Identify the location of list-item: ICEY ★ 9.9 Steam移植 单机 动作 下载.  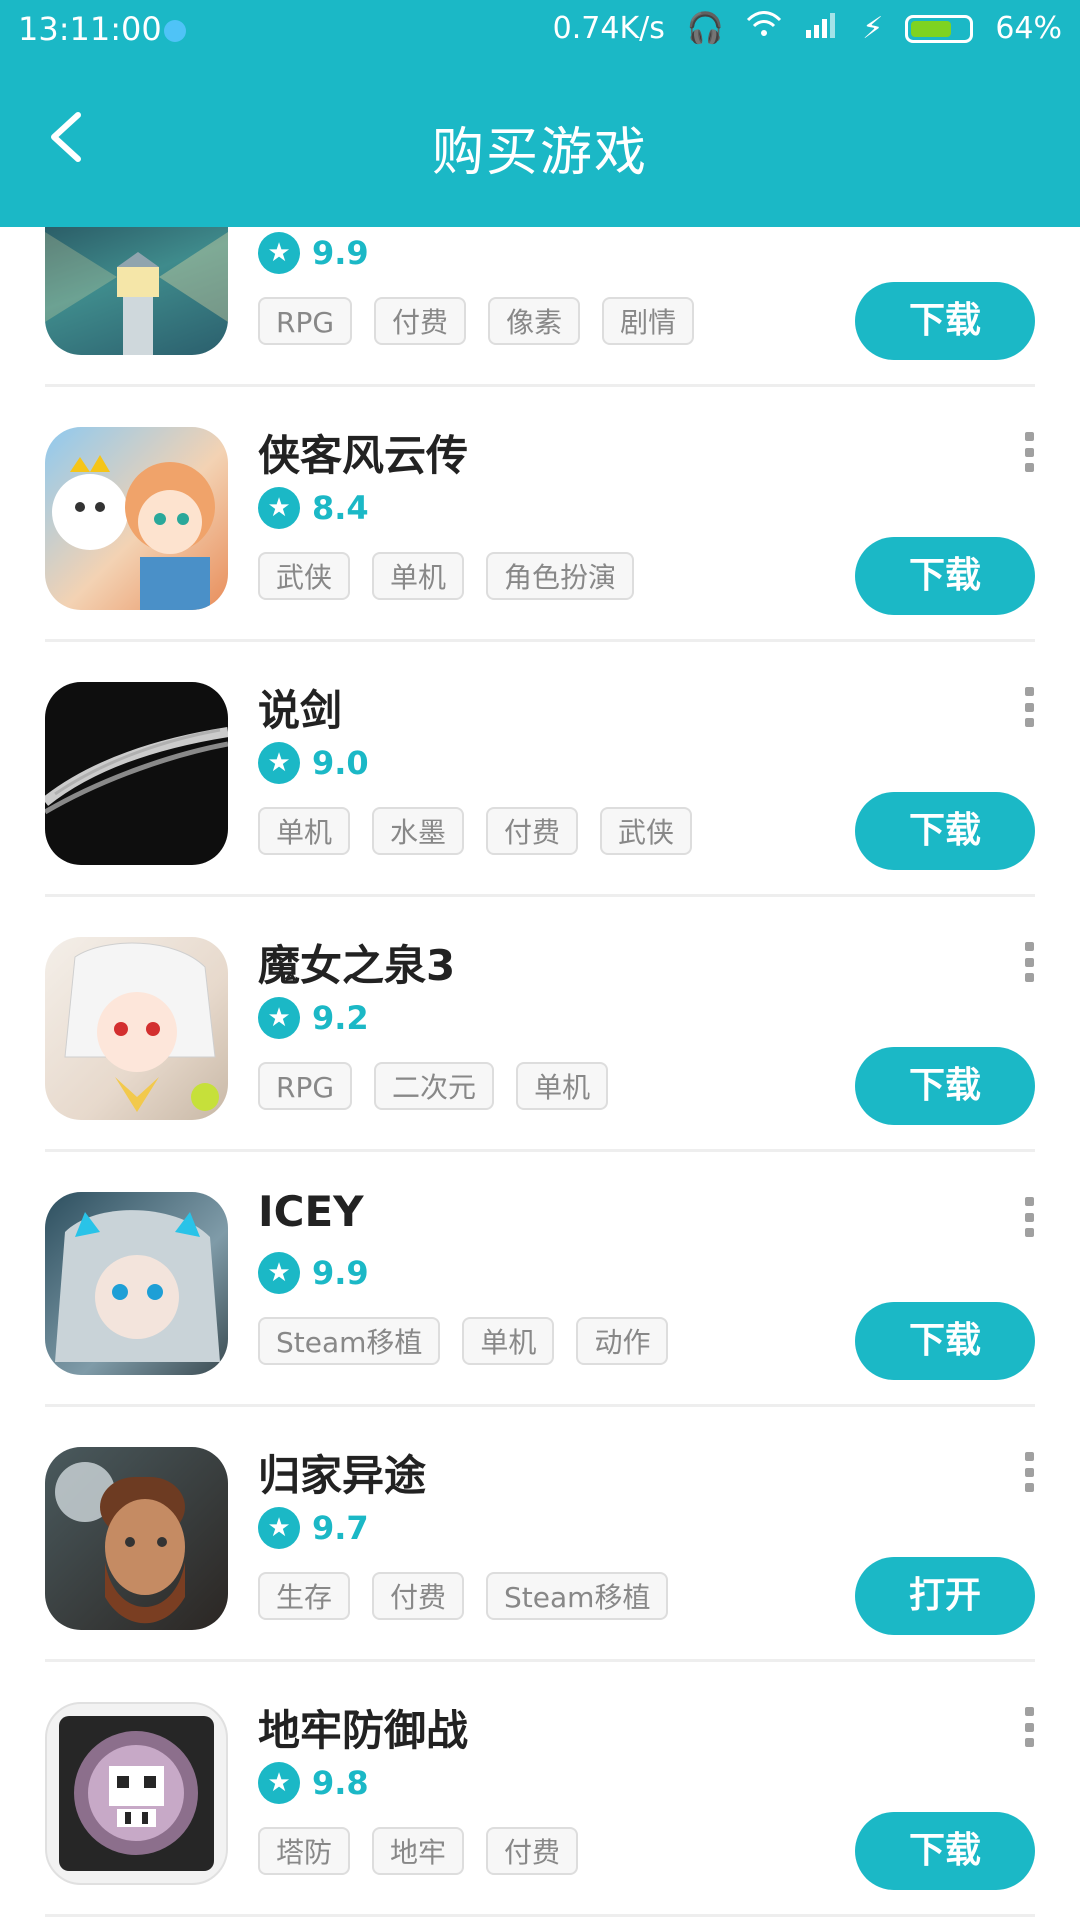
(540, 1279).